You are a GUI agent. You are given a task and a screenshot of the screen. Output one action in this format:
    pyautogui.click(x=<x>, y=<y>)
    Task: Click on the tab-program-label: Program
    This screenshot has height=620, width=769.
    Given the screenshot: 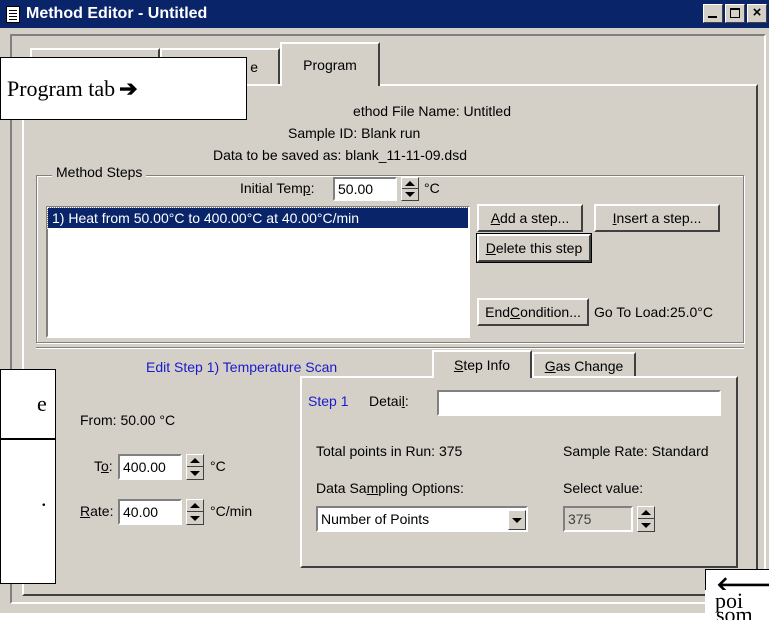 What is the action you would take?
    pyautogui.click(x=330, y=65)
    